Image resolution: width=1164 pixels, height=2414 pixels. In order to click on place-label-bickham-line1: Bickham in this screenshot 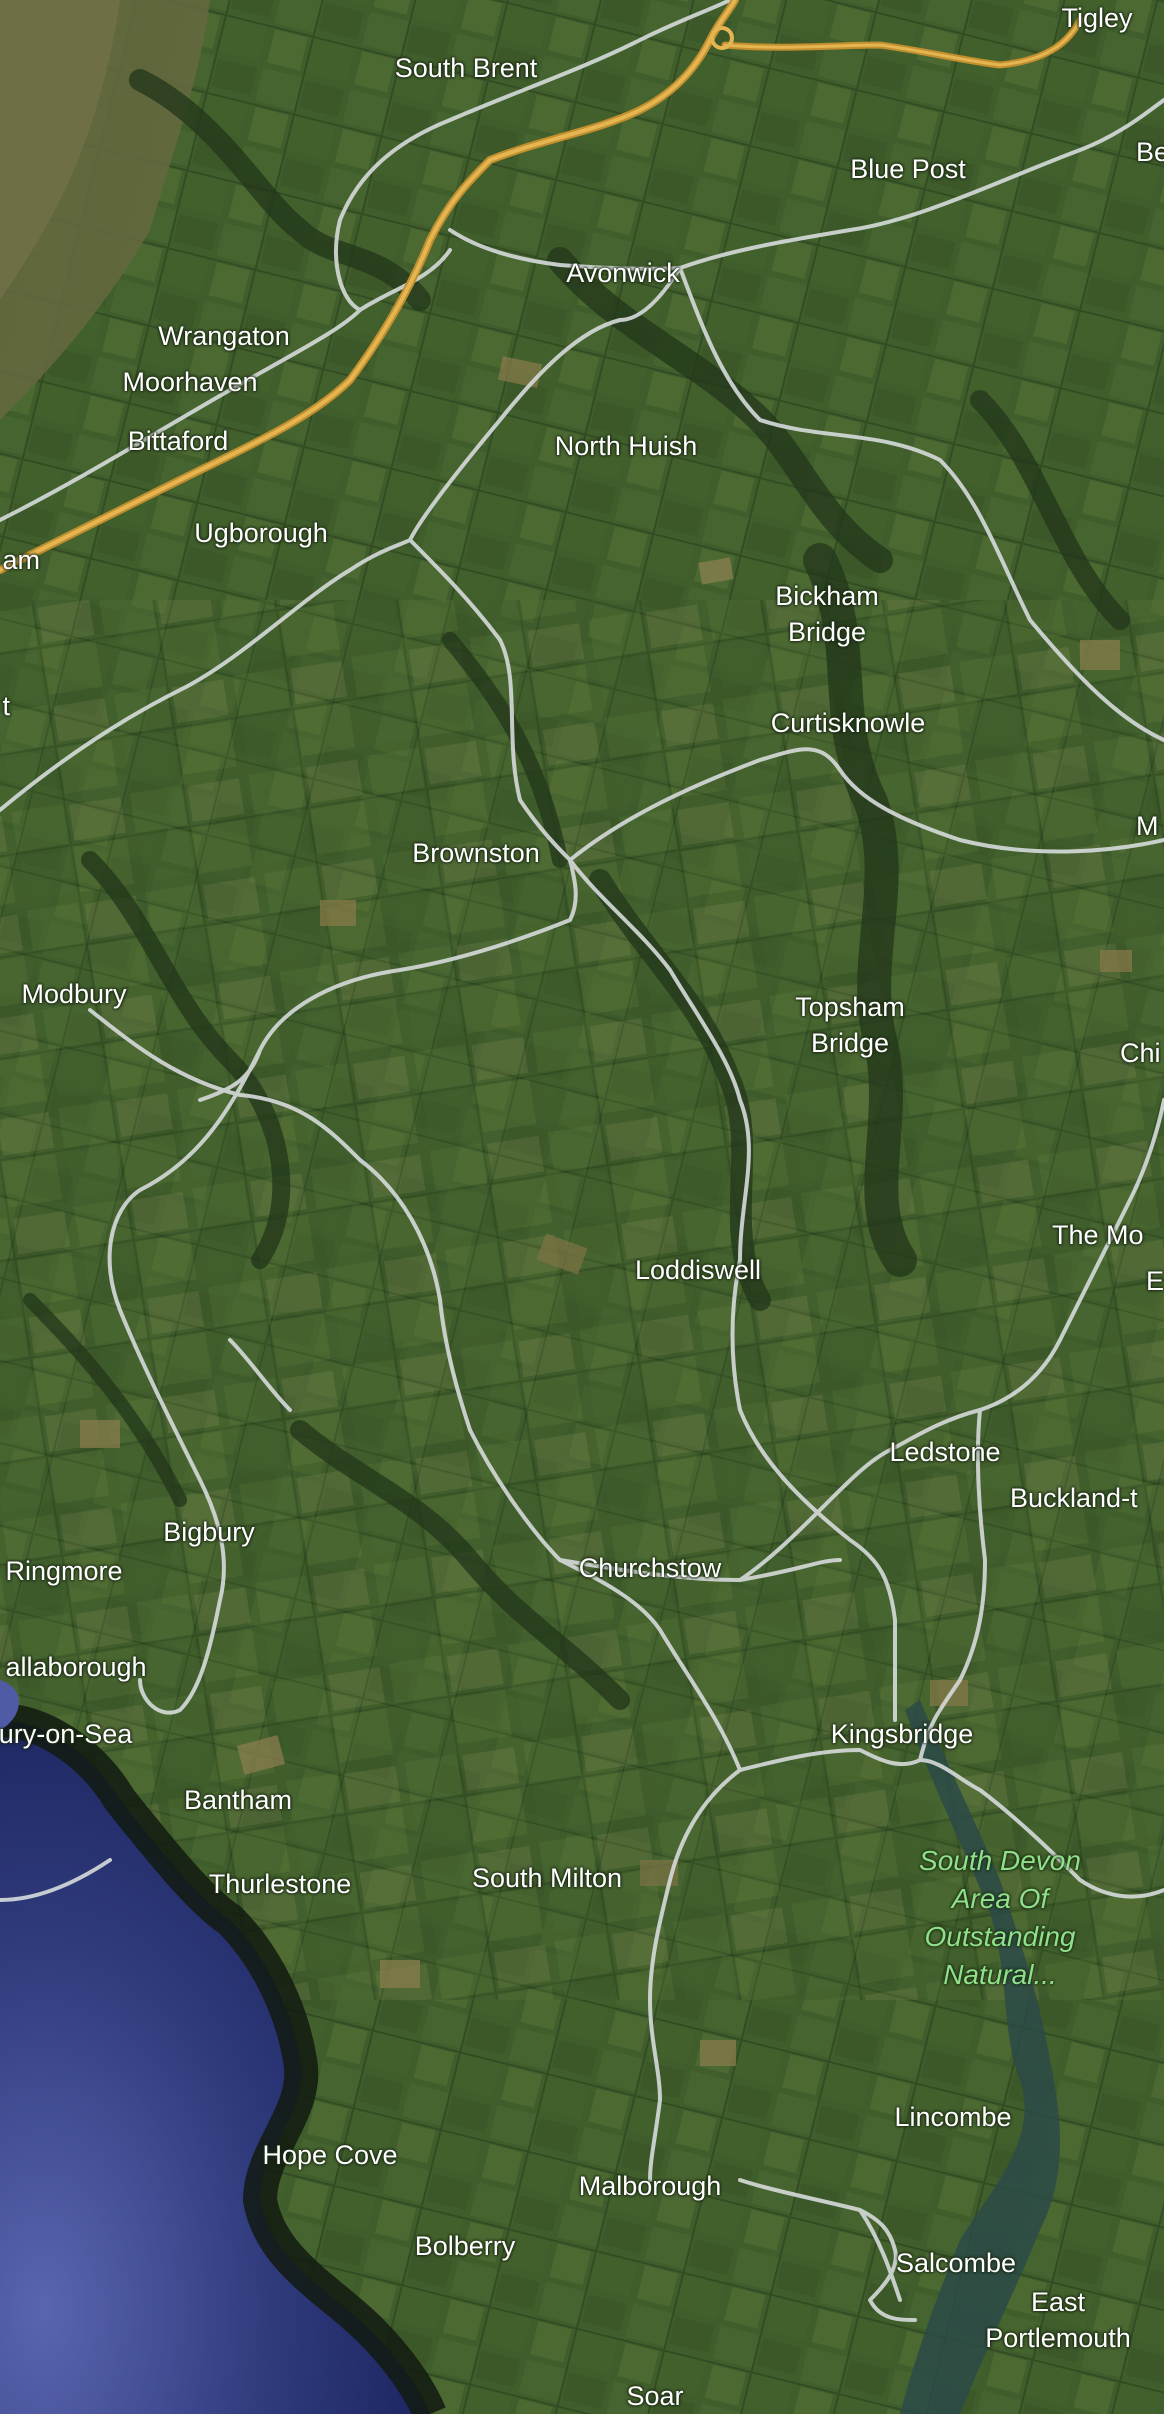, I will do `click(827, 596)`.